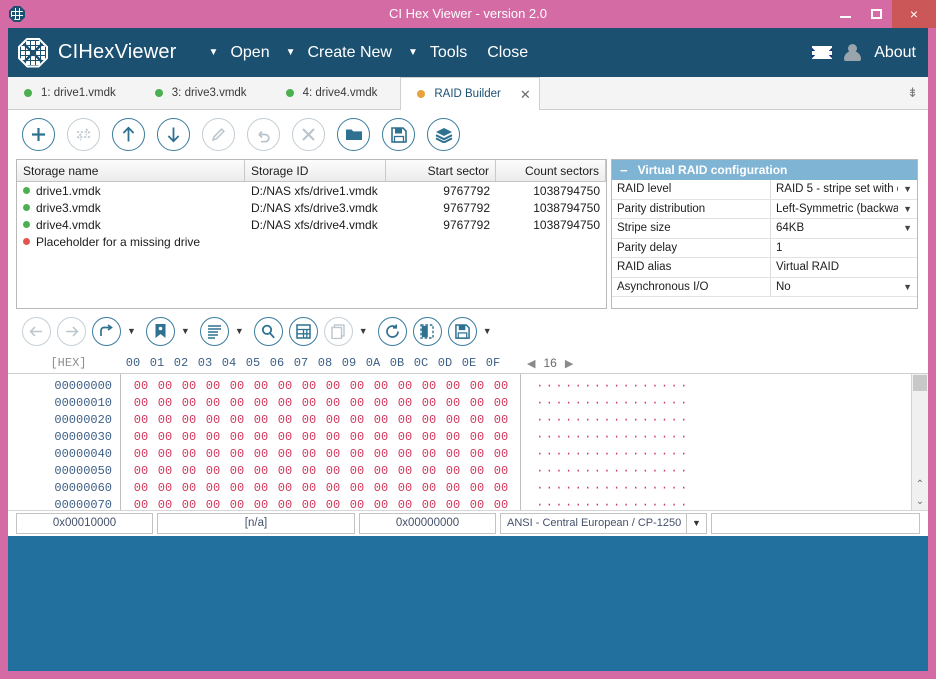  Describe the element at coordinates (204, 93) in the screenshot. I see `tab-drive3: 3: drive3.vmdk` at that location.